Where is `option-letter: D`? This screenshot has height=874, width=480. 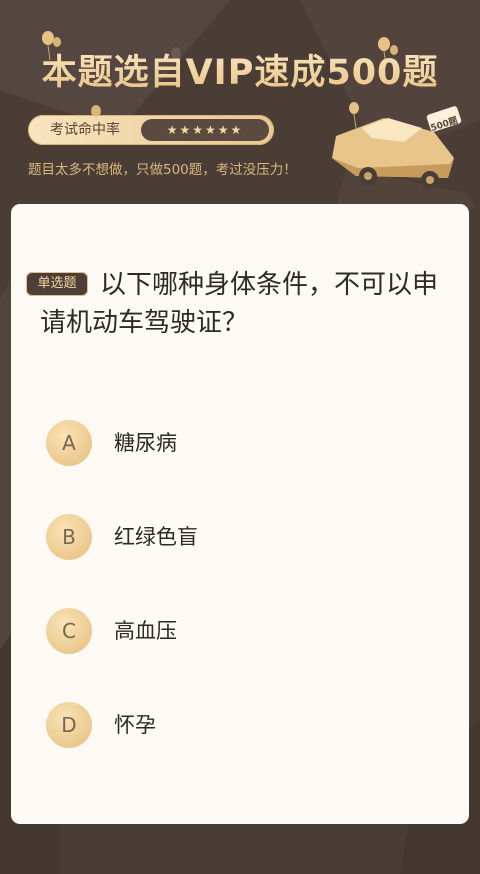
option-letter: D is located at coordinates (69, 725).